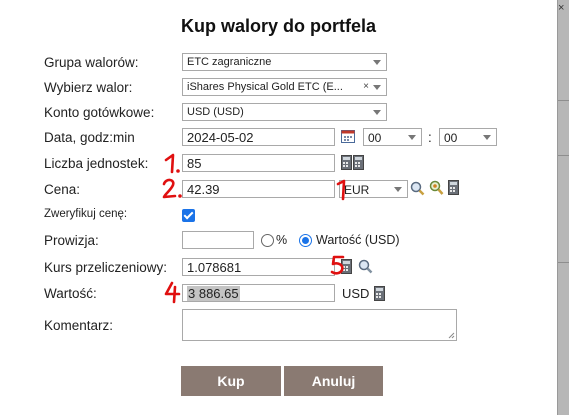 Image resolution: width=569 pixels, height=415 pixels. I want to click on price-label: Cena:, so click(62, 189).